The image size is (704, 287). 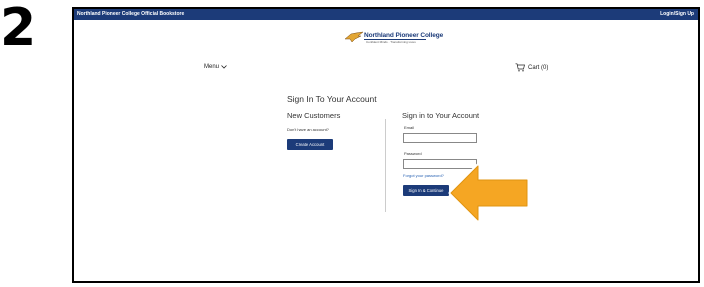 What do you see at coordinates (18, 29) in the screenshot?
I see `step-number: 2` at bounding box center [18, 29].